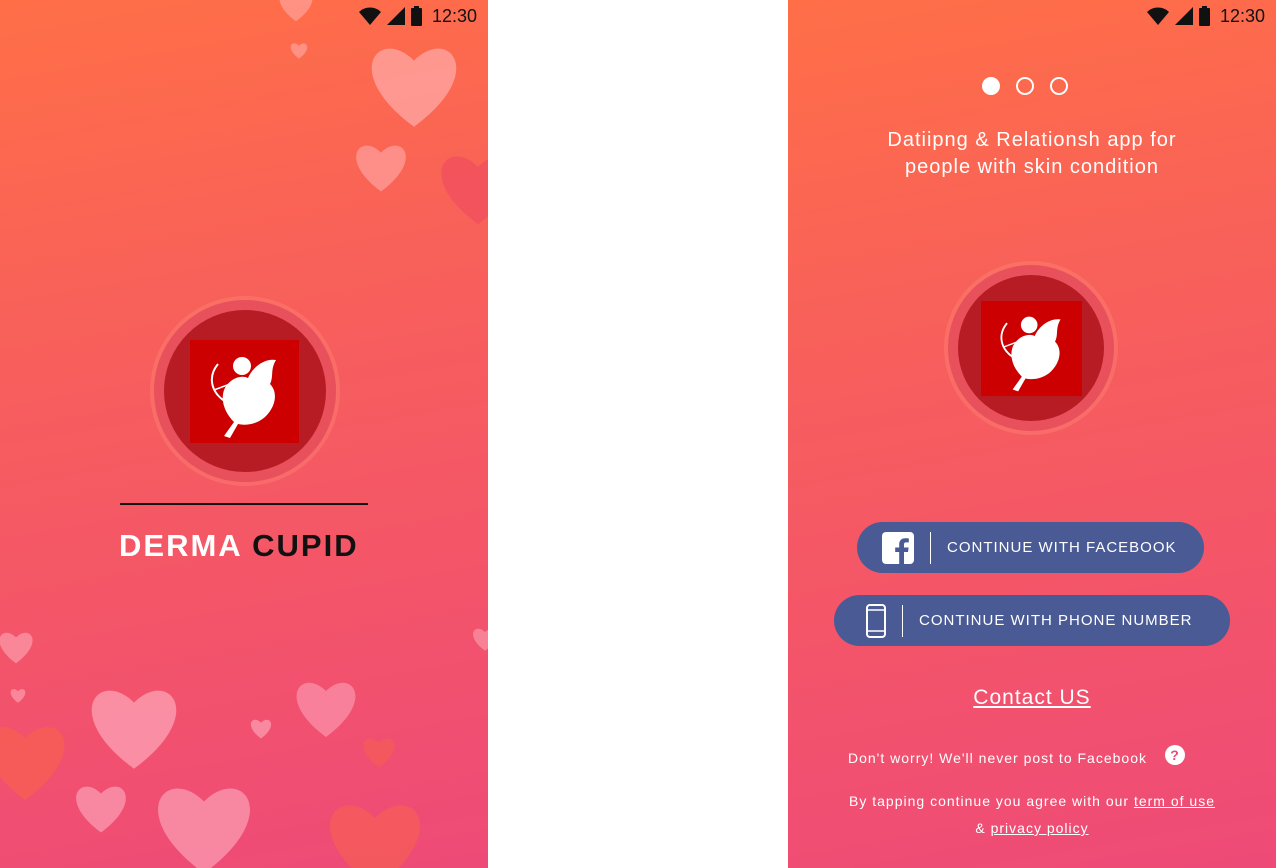  Describe the element at coordinates (1040, 828) in the screenshot. I see `privacy-policy-link: privacy policy` at that location.